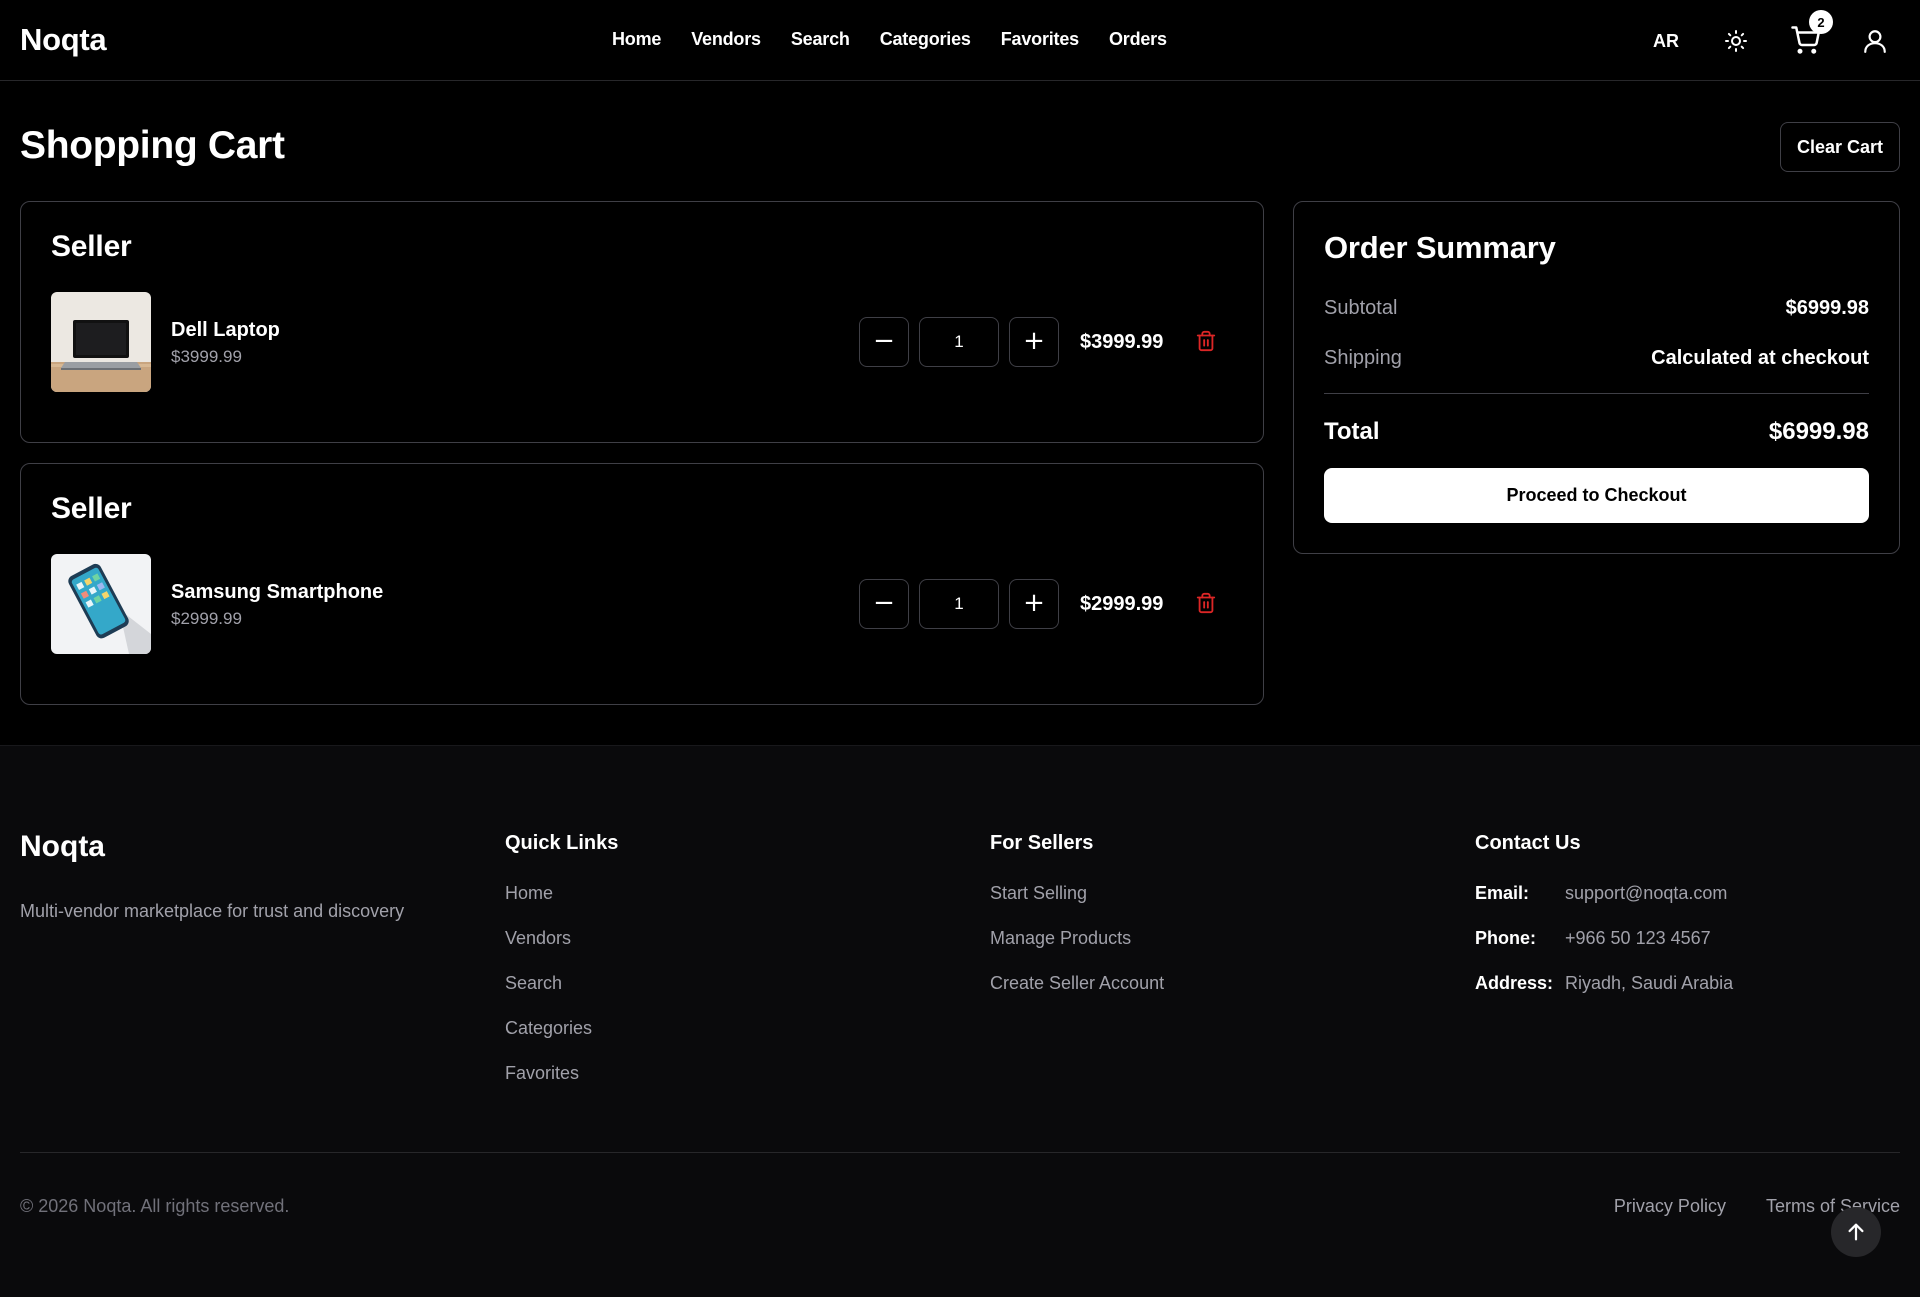  I want to click on copyright-text: © 2026 Noqta. All rights reserved., so click(155, 1206).